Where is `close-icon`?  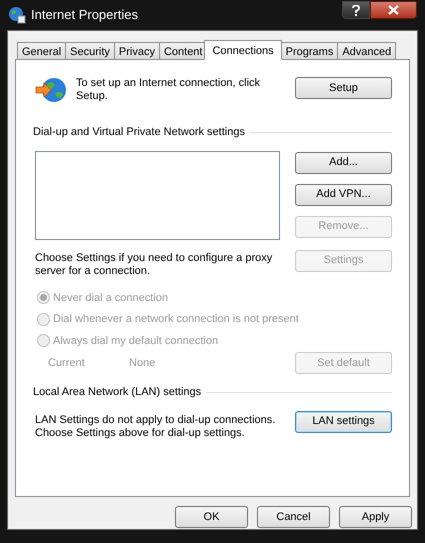
close-icon is located at coordinates (393, 10).